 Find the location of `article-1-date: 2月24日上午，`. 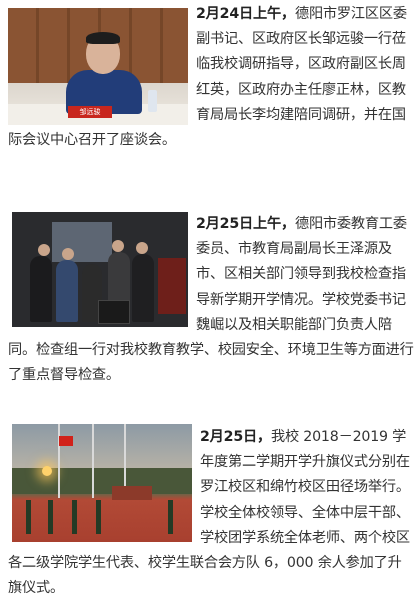

article-1-date: 2月24日上午， is located at coordinates (245, 14).